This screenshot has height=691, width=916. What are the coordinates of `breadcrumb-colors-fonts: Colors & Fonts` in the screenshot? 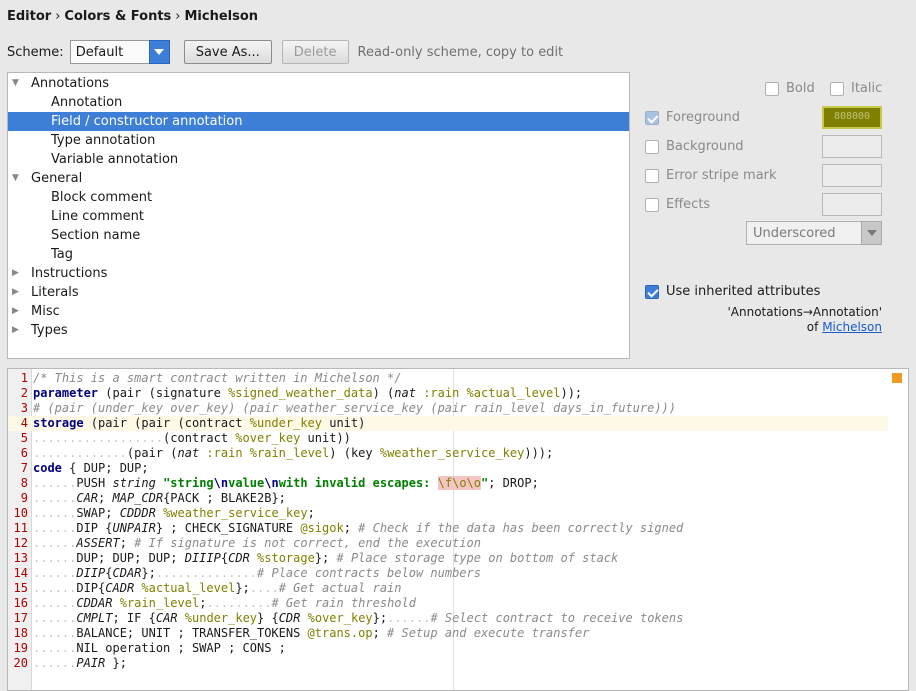 It's located at (118, 16).